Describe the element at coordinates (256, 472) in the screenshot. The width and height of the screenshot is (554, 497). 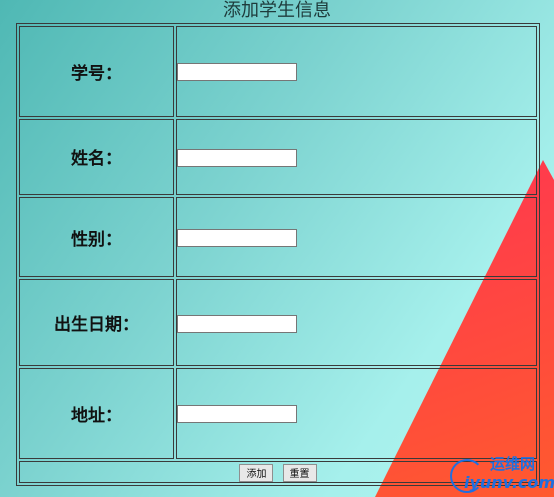
I see `add-button: 添加` at that location.